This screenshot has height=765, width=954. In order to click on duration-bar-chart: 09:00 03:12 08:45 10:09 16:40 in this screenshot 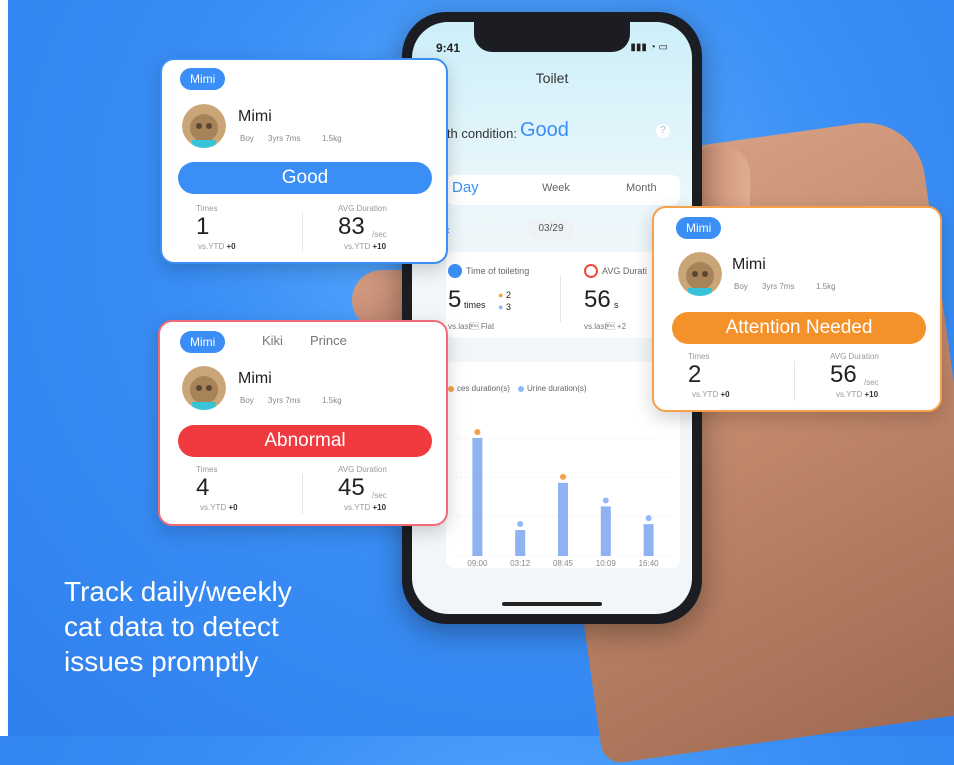, I will do `click(563, 498)`.